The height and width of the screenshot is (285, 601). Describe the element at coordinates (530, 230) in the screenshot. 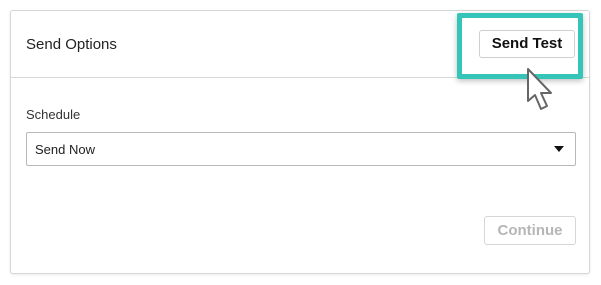

I see `continue-button: Continue` at that location.